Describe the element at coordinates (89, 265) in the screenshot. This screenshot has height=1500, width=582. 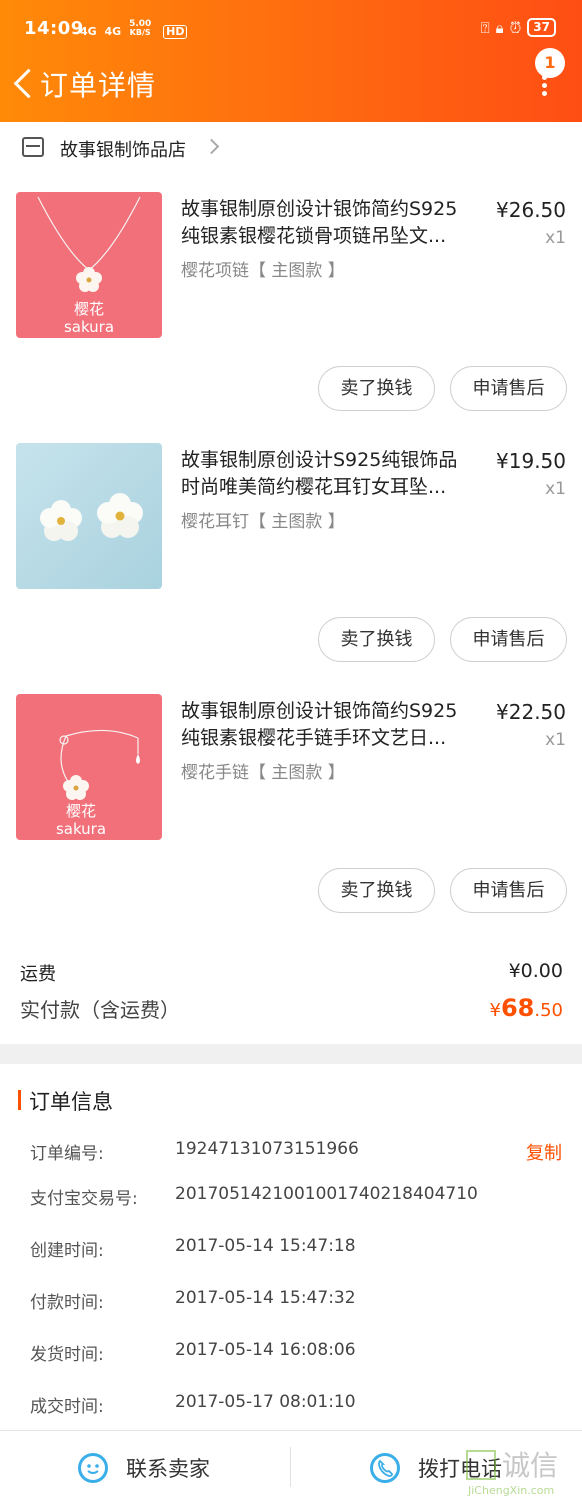
I see `product-image-necklace: 樱花 sakura` at that location.